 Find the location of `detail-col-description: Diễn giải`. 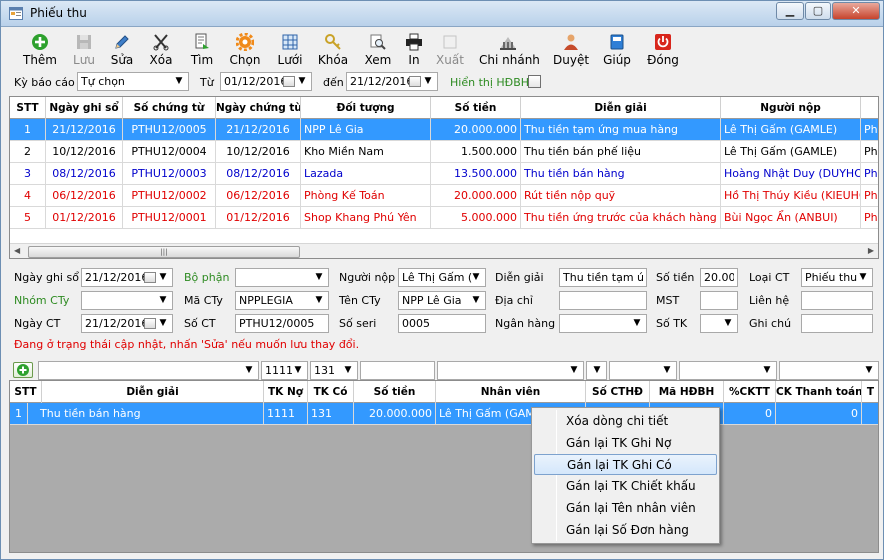

detail-col-description: Diễn giải is located at coordinates (153, 392).